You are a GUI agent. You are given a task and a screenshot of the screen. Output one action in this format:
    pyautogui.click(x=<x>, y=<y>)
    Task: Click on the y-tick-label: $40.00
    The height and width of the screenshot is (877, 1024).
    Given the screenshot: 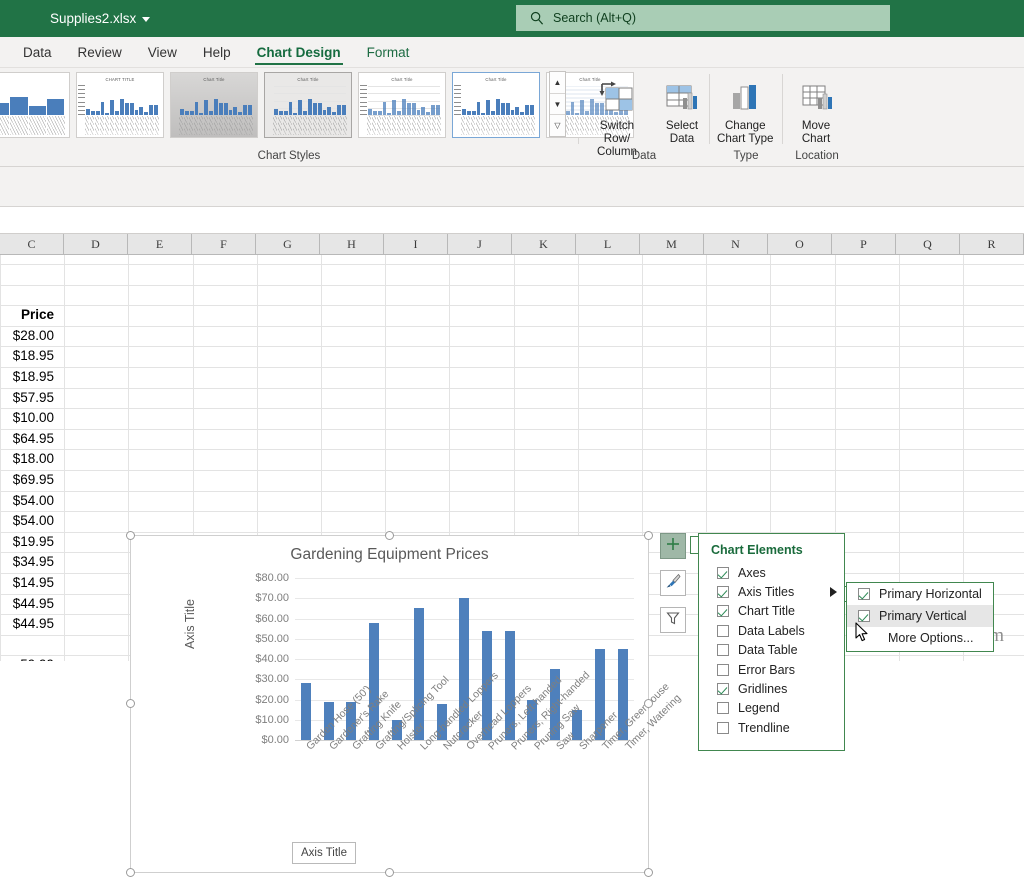 What is the action you would take?
    pyautogui.click(x=272, y=659)
    